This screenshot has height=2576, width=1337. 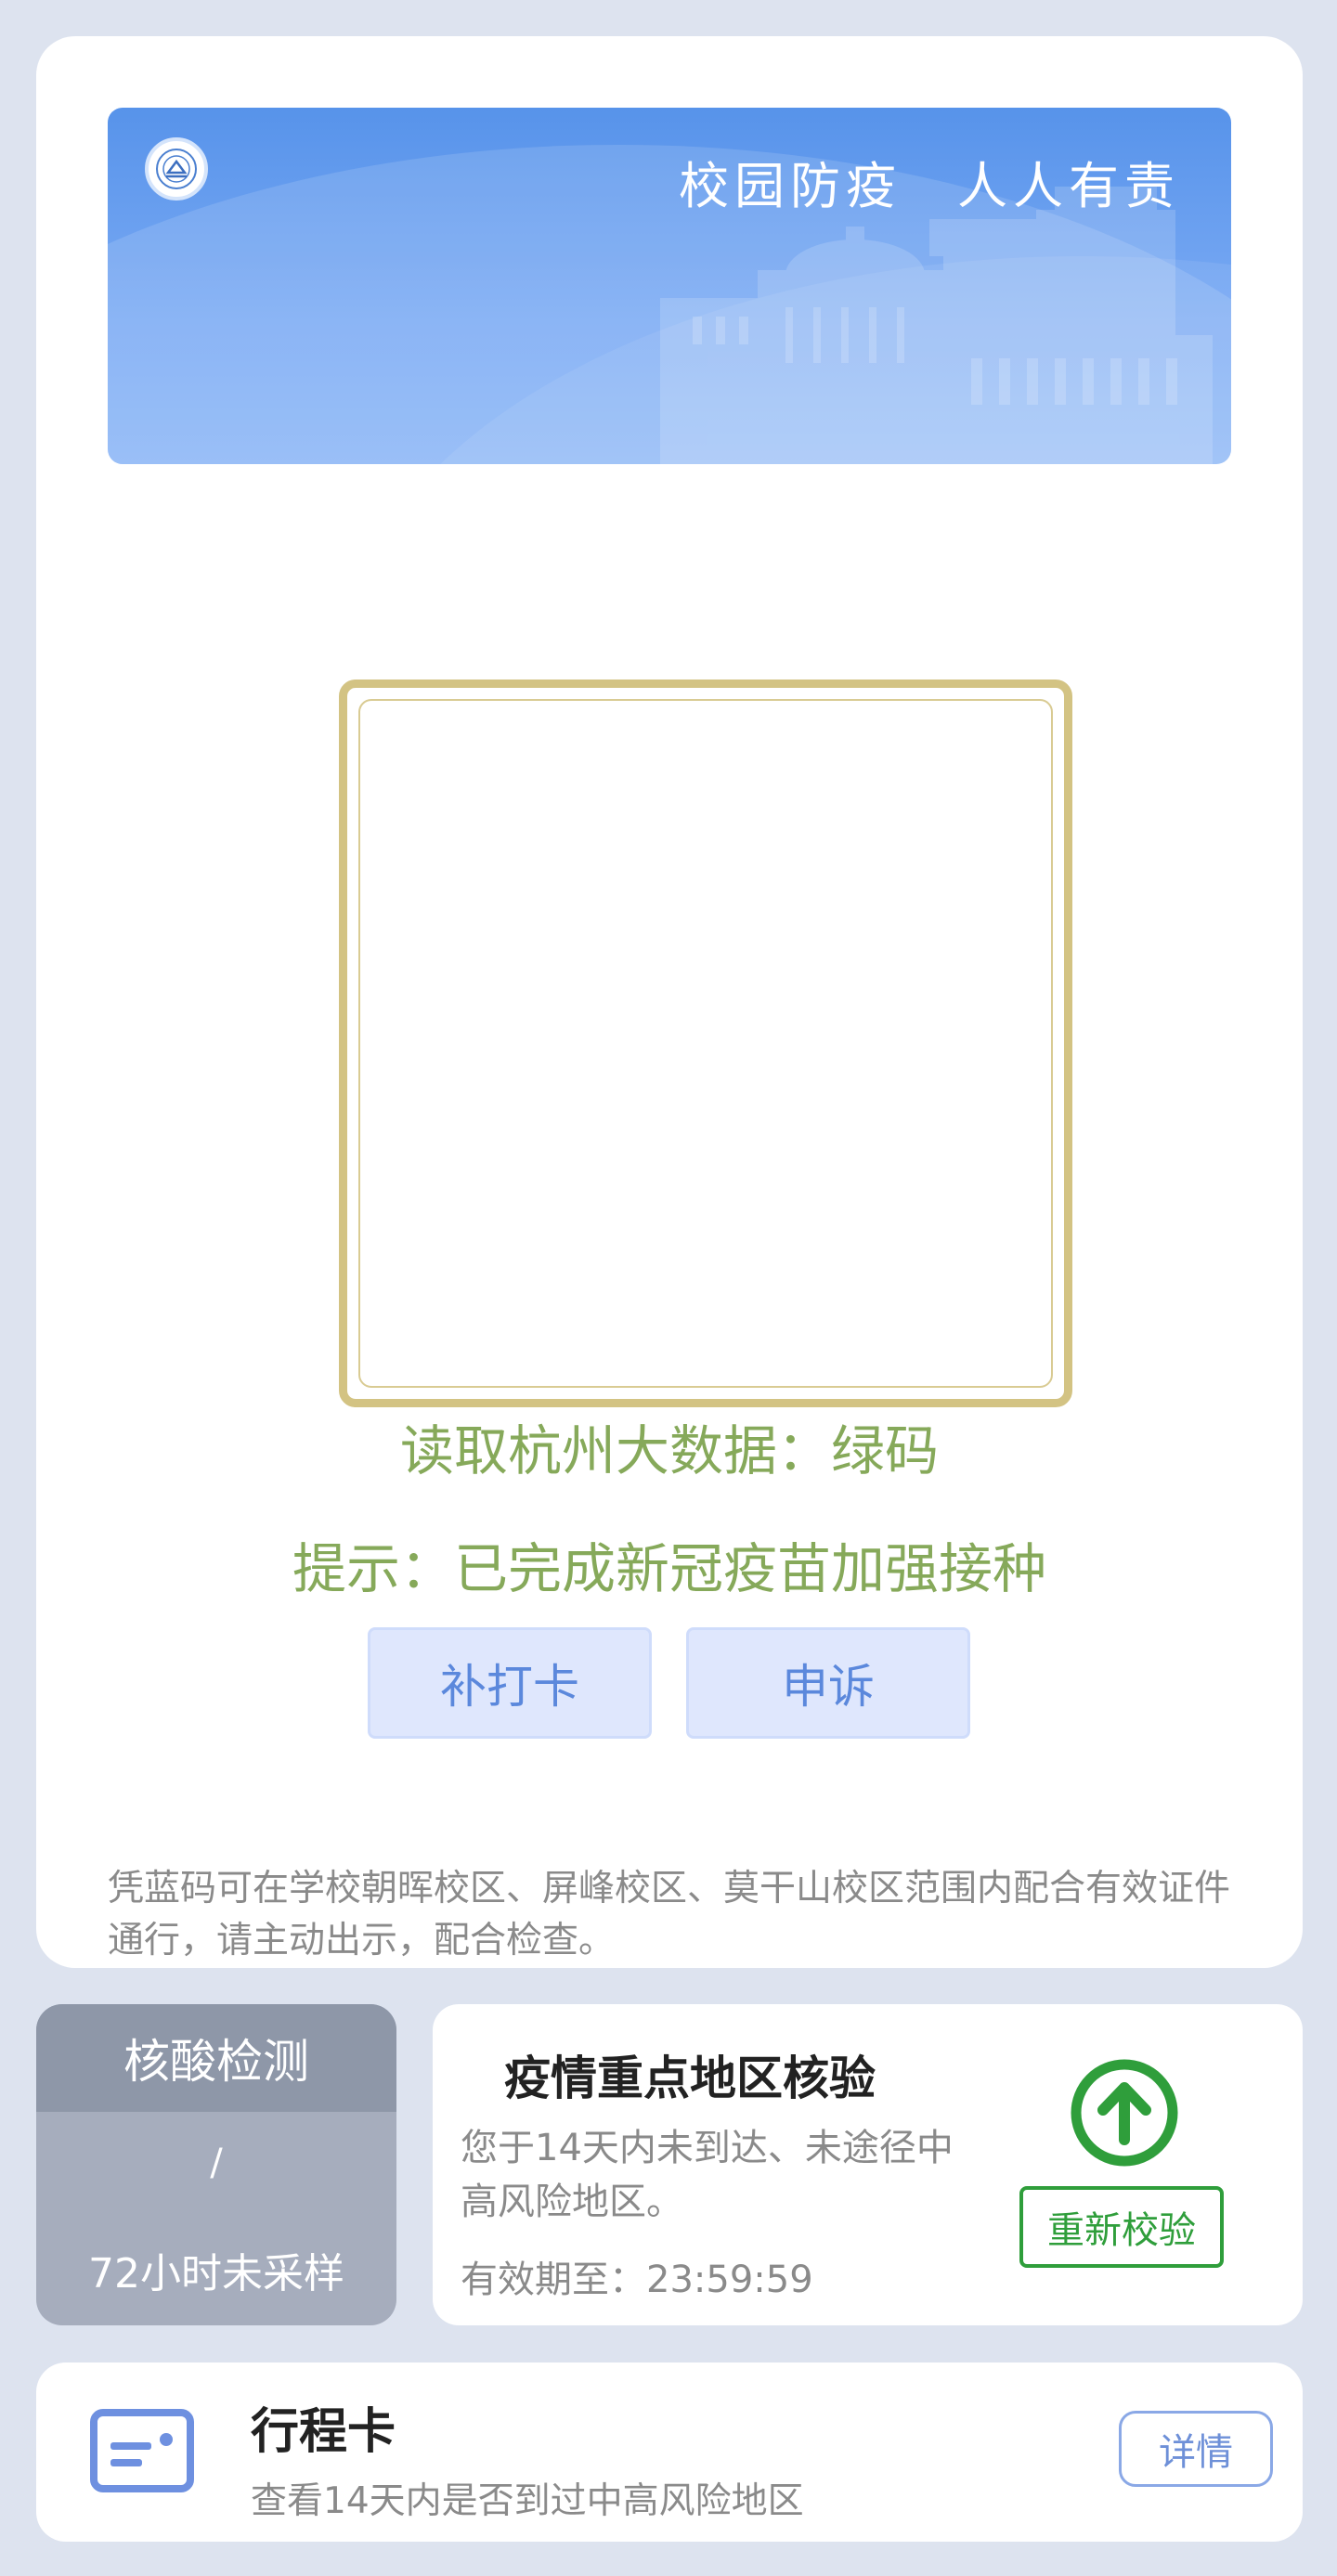 I want to click on trip-card: 行程卡 查看14天内是否到过中高风险地区 详情, so click(x=669, y=2452).